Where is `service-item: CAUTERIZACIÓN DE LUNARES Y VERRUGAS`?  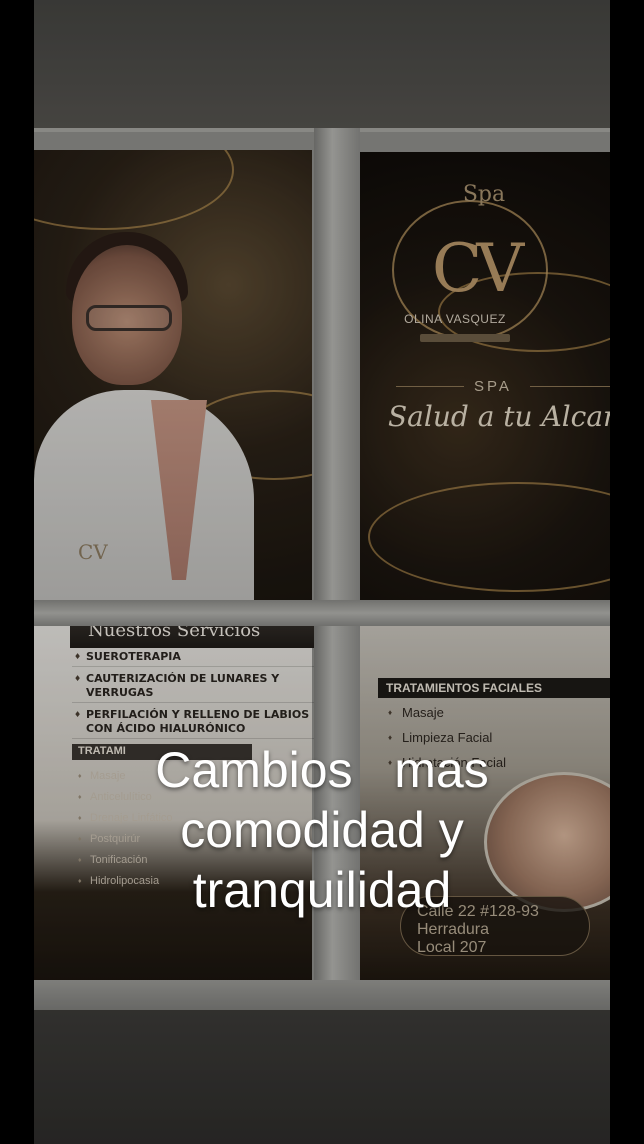 service-item: CAUTERIZACIÓN DE LUNARES Y VERRUGAS is located at coordinates (197, 686).